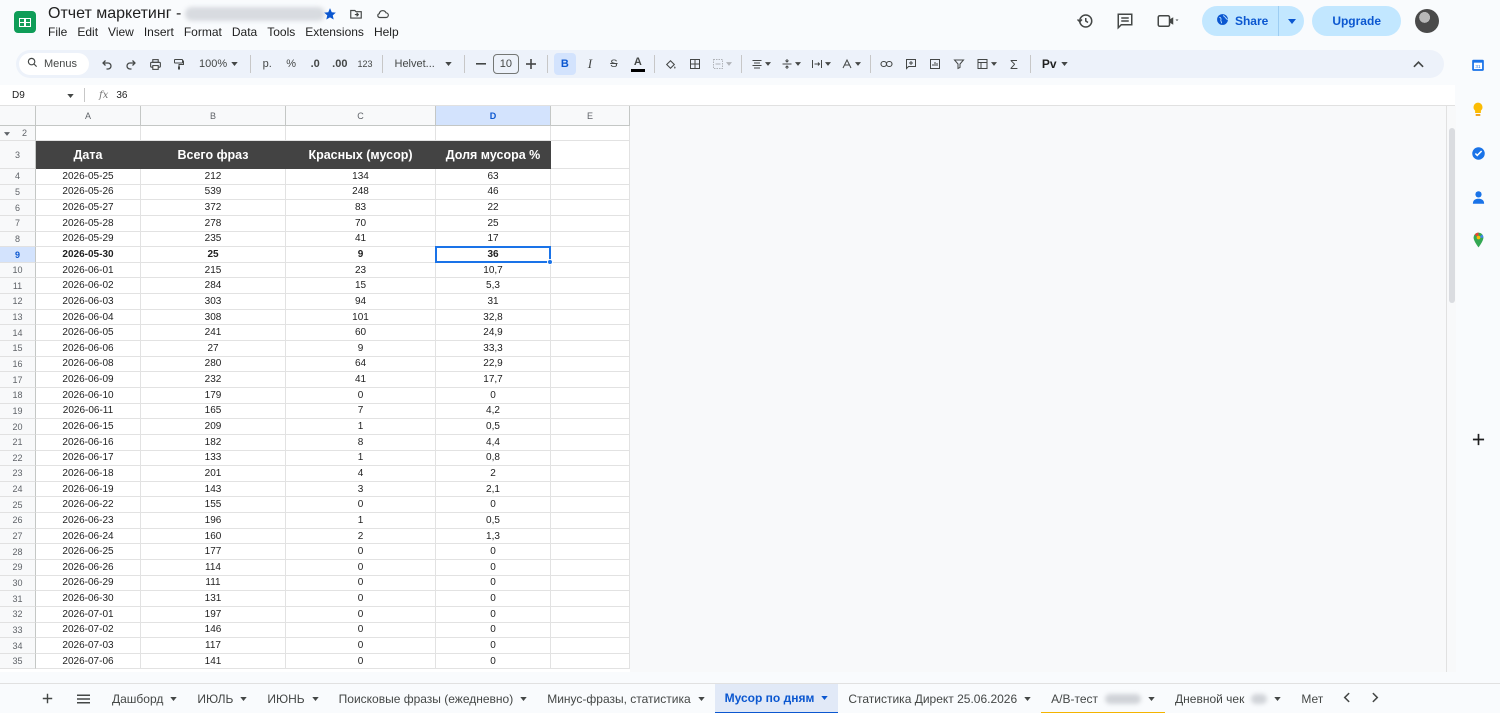  Describe the element at coordinates (88, 505) in the screenshot. I see `table-cell: 2026-06-22` at that location.